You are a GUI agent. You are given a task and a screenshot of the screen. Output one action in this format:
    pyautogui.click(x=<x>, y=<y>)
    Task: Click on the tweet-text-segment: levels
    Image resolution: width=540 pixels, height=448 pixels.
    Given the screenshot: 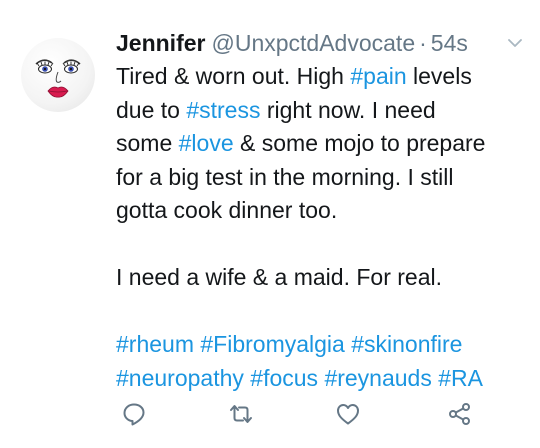 What is the action you would take?
    pyautogui.click(x=439, y=76)
    